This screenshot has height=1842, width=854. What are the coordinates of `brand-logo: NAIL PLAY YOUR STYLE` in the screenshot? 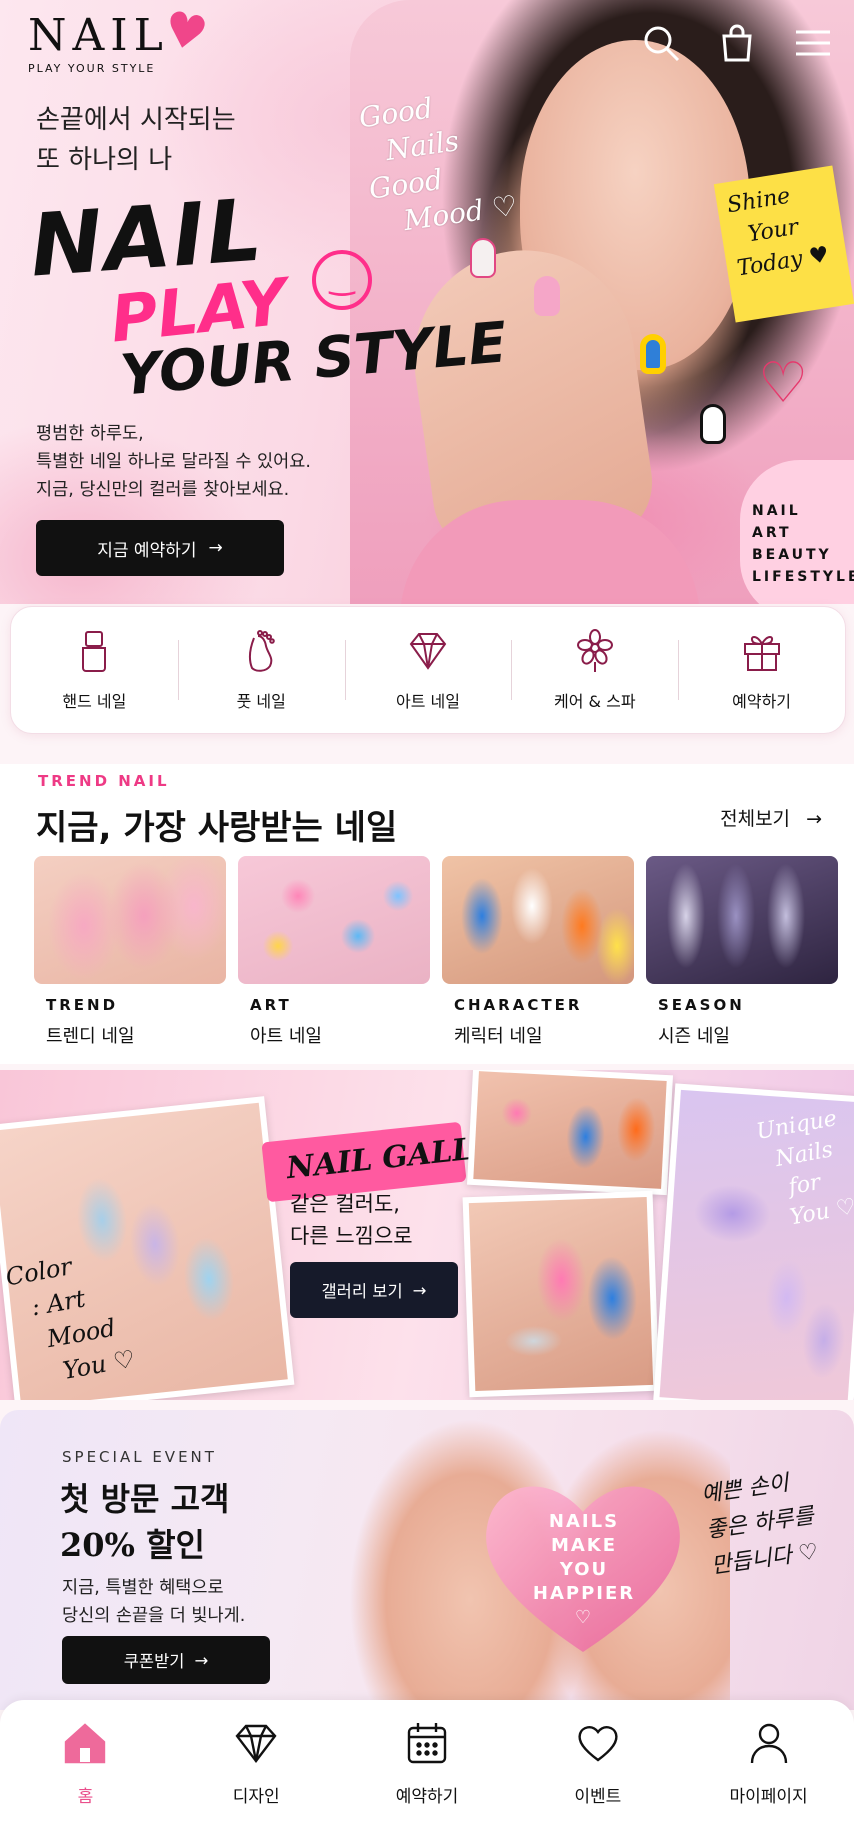 It's located at (98, 43).